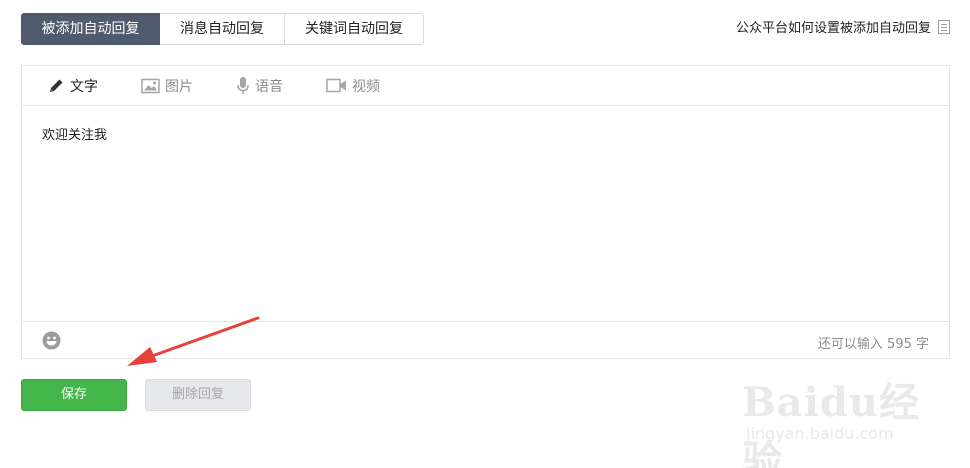  I want to click on image-icon, so click(150, 85).